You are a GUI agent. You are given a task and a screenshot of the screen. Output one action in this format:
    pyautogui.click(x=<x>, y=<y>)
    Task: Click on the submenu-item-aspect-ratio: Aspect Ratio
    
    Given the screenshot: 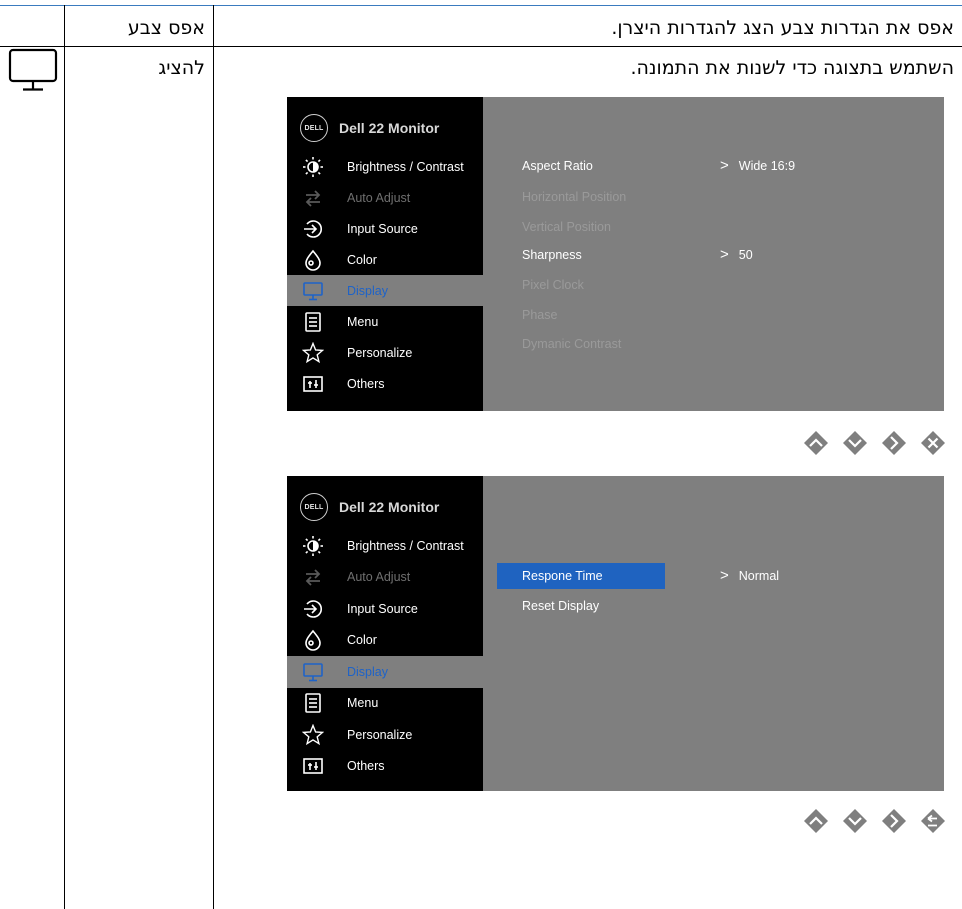 What is the action you would take?
    pyautogui.click(x=557, y=166)
    